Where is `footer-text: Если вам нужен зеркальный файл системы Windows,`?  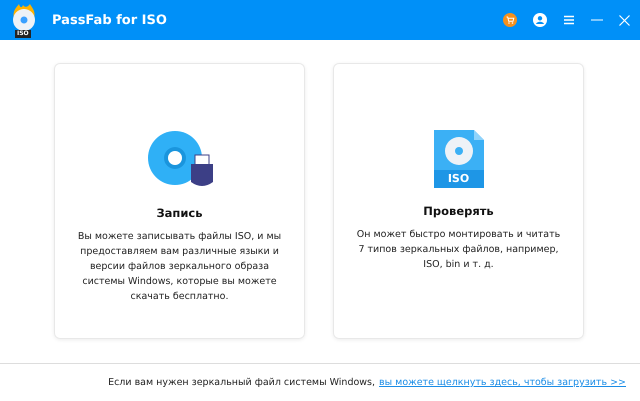
footer-text: Если вам нужен зеркальный файл системы Windows, is located at coordinates (242, 382).